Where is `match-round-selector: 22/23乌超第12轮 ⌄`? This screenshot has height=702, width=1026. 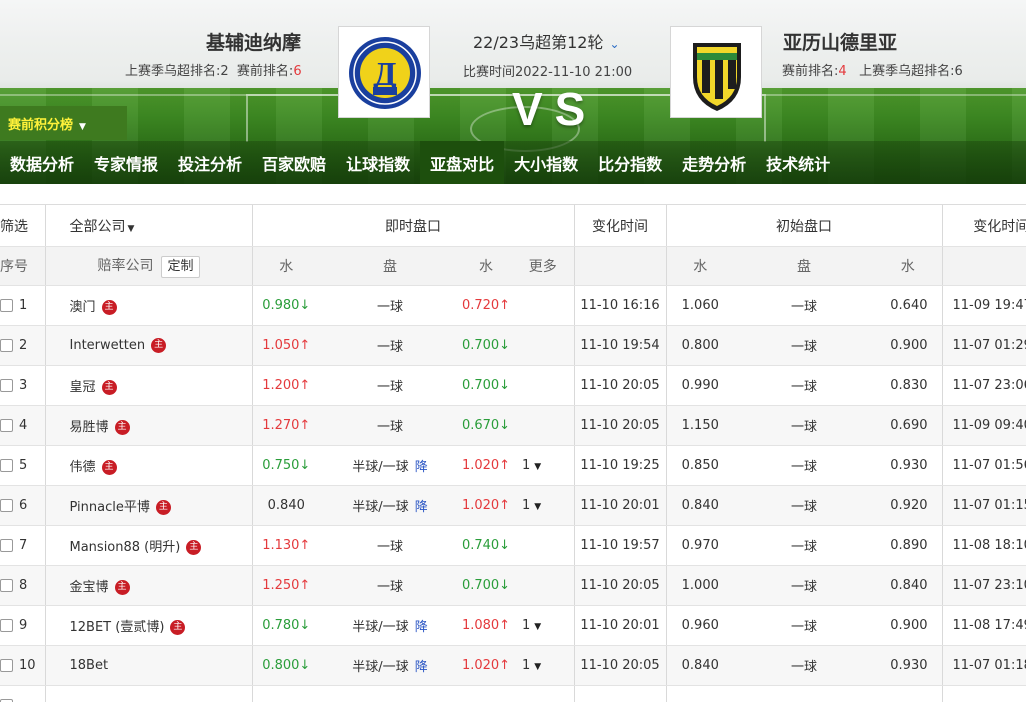 match-round-selector: 22/23乌超第12轮 ⌄ is located at coordinates (546, 41).